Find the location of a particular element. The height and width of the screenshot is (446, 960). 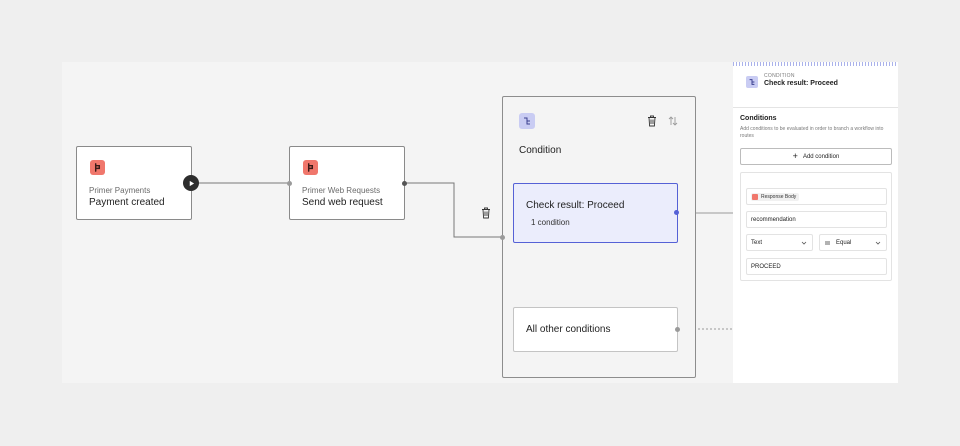

add-condition-label: Add condition is located at coordinates (821, 156).